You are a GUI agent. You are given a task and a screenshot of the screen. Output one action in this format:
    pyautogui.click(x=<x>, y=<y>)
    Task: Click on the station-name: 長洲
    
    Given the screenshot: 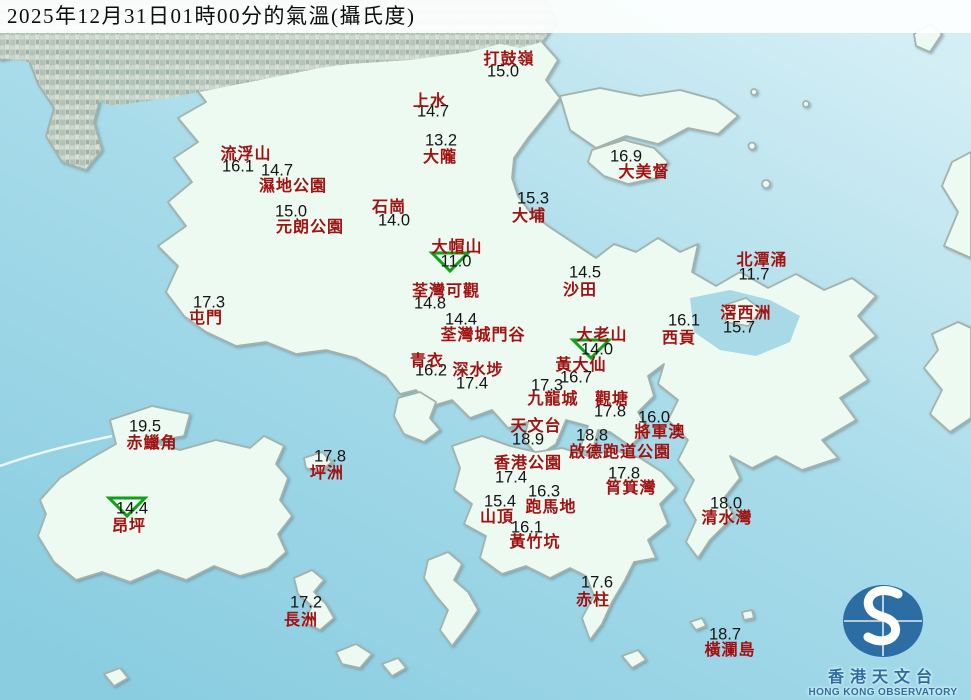 What is the action you would take?
    pyautogui.click(x=301, y=620)
    